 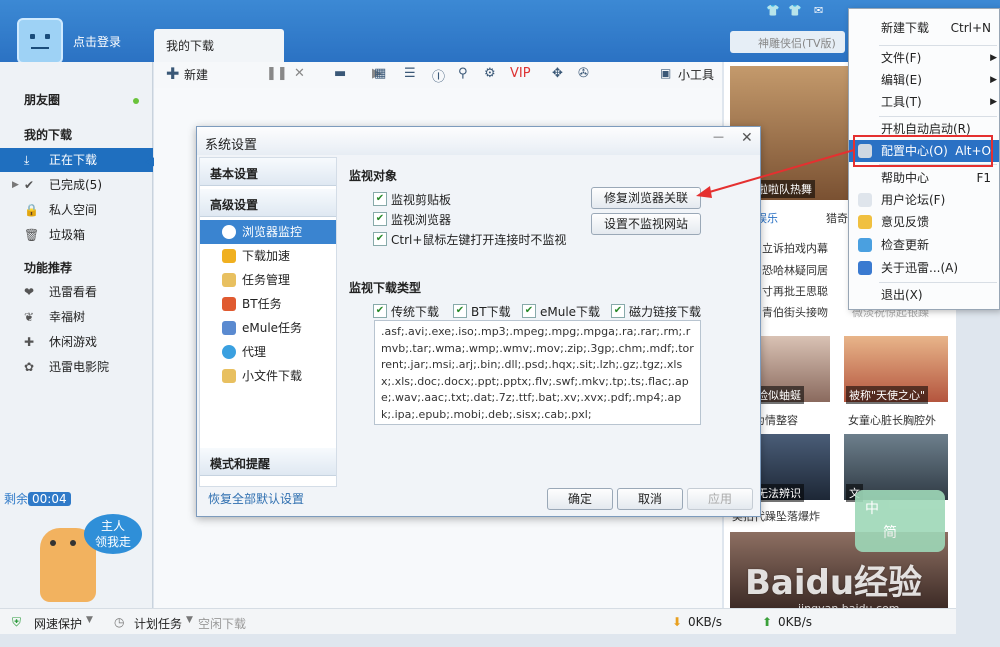 I want to click on nav-label: eMule任务, so click(x=272, y=328).